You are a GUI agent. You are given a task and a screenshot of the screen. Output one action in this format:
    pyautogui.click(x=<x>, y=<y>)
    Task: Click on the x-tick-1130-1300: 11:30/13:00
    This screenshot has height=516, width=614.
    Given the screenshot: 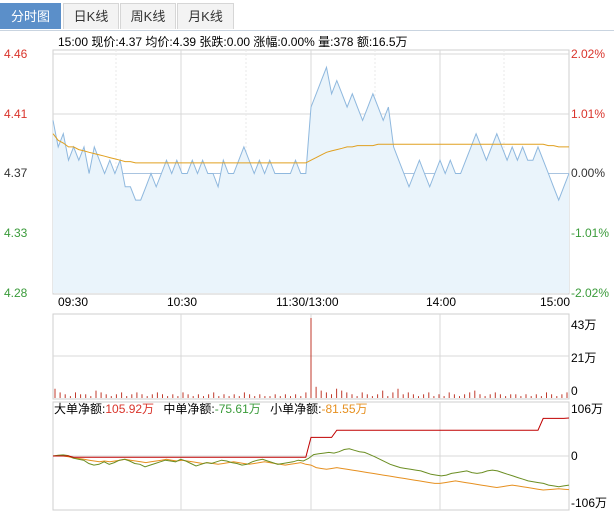 What is the action you would take?
    pyautogui.click(x=307, y=302)
    